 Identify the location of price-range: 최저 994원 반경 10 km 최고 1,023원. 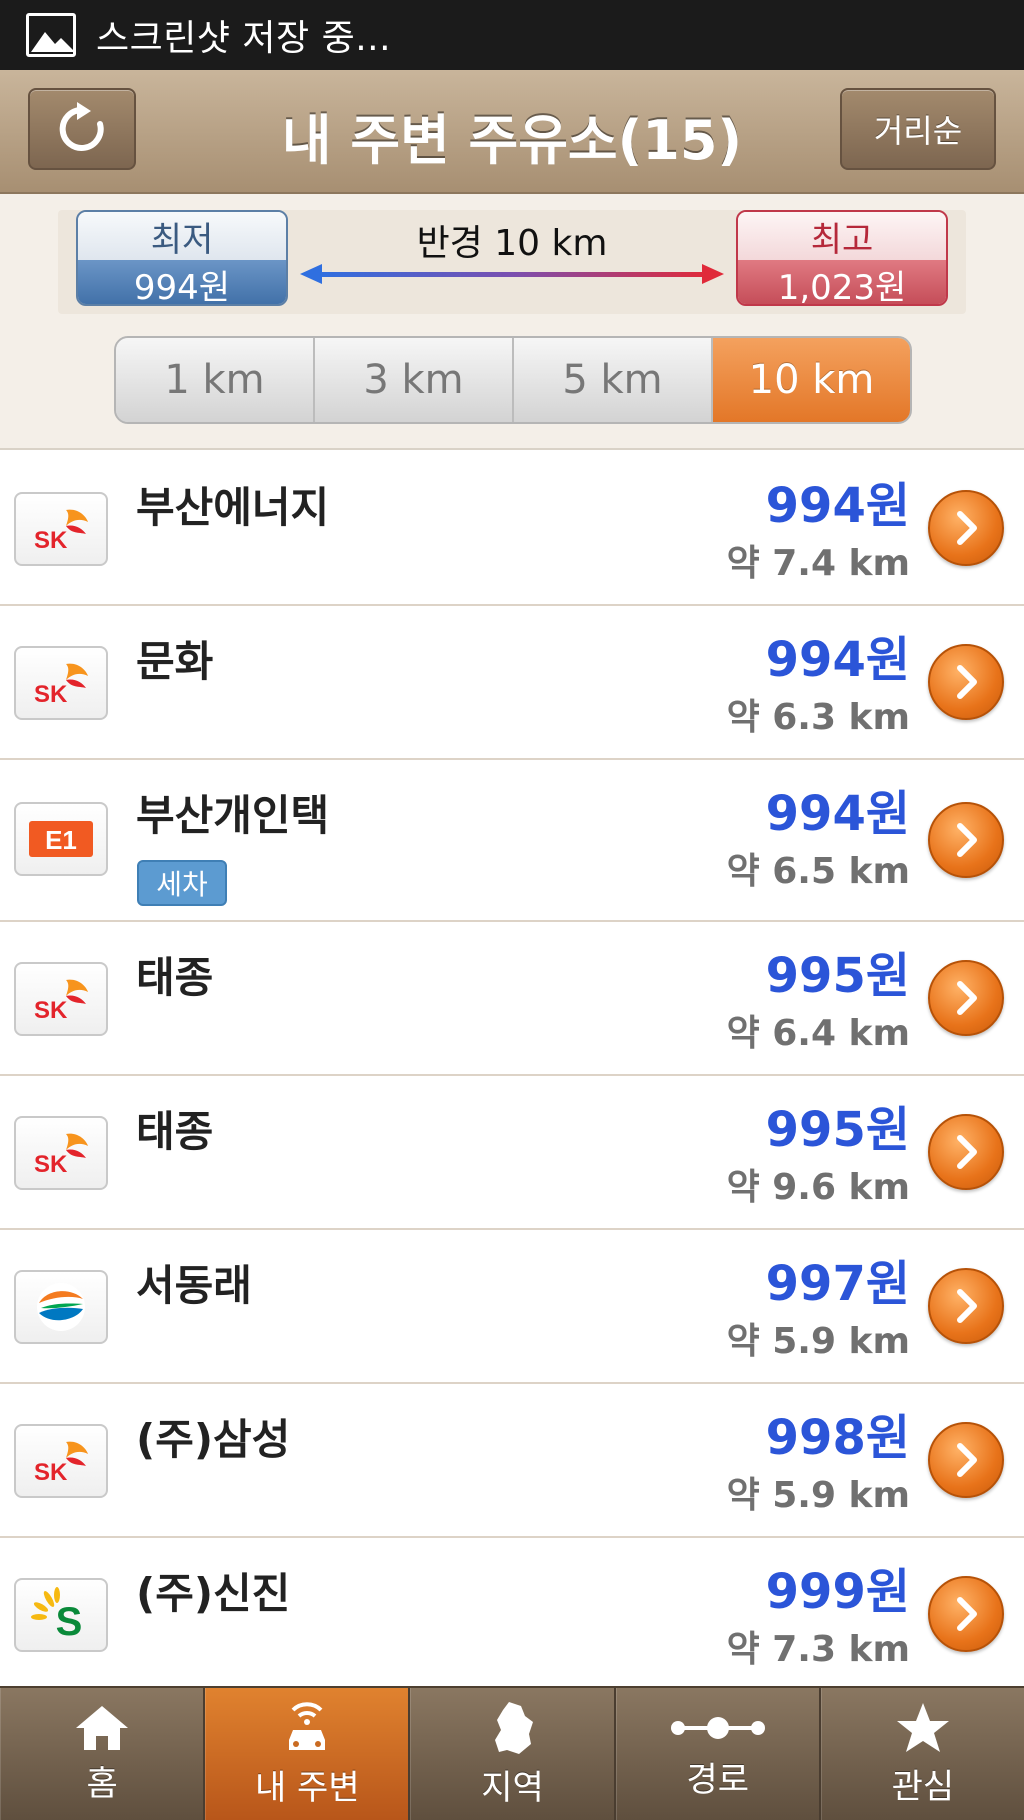
(512, 262).